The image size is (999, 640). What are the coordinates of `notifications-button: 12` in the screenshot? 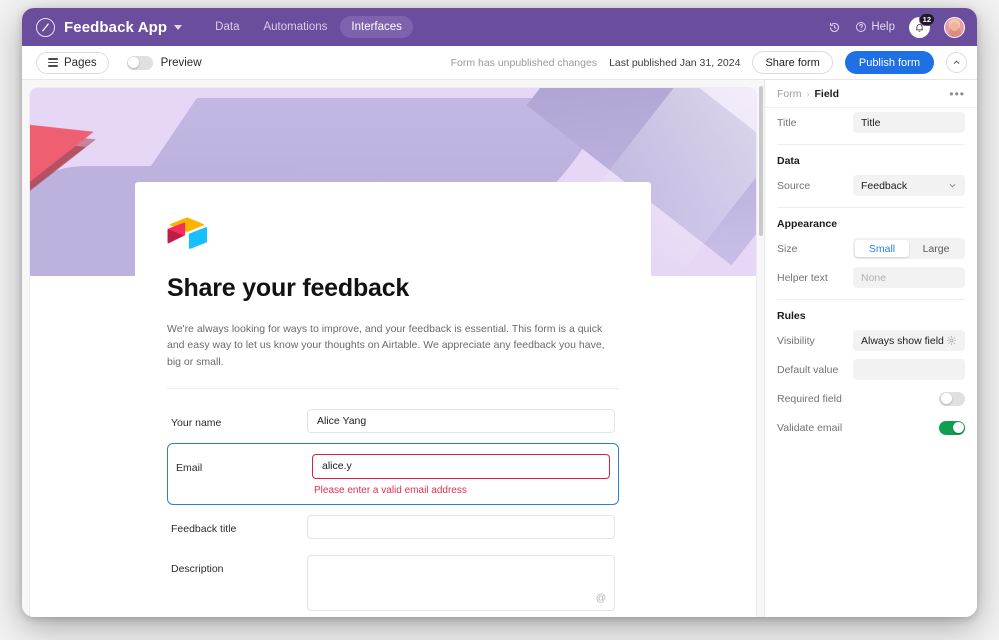 It's located at (922, 25).